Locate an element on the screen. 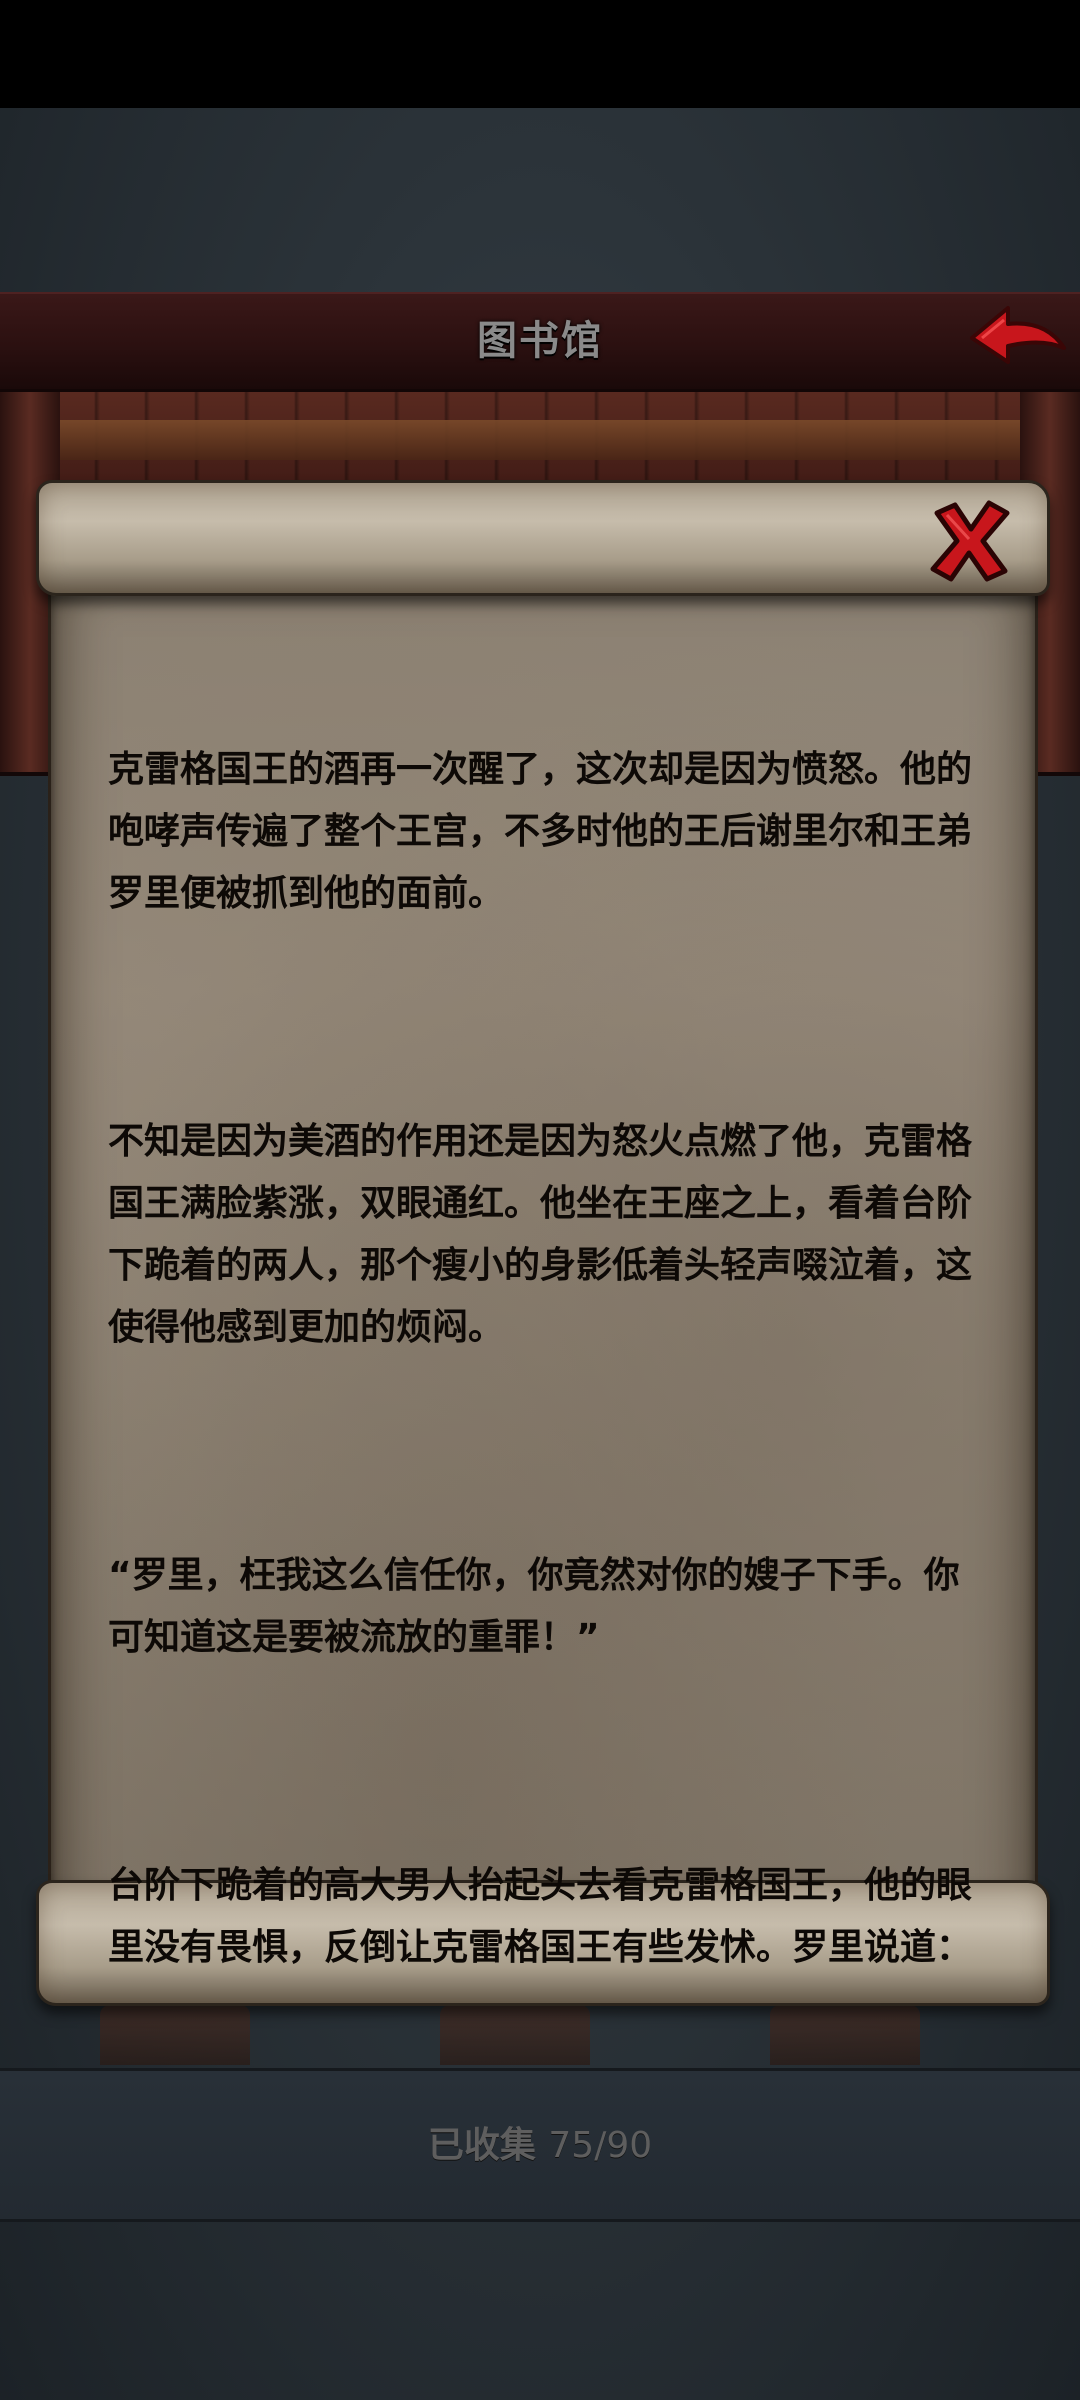 This screenshot has width=1080, height=2400. page-title: 图书馆 is located at coordinates (540, 341).